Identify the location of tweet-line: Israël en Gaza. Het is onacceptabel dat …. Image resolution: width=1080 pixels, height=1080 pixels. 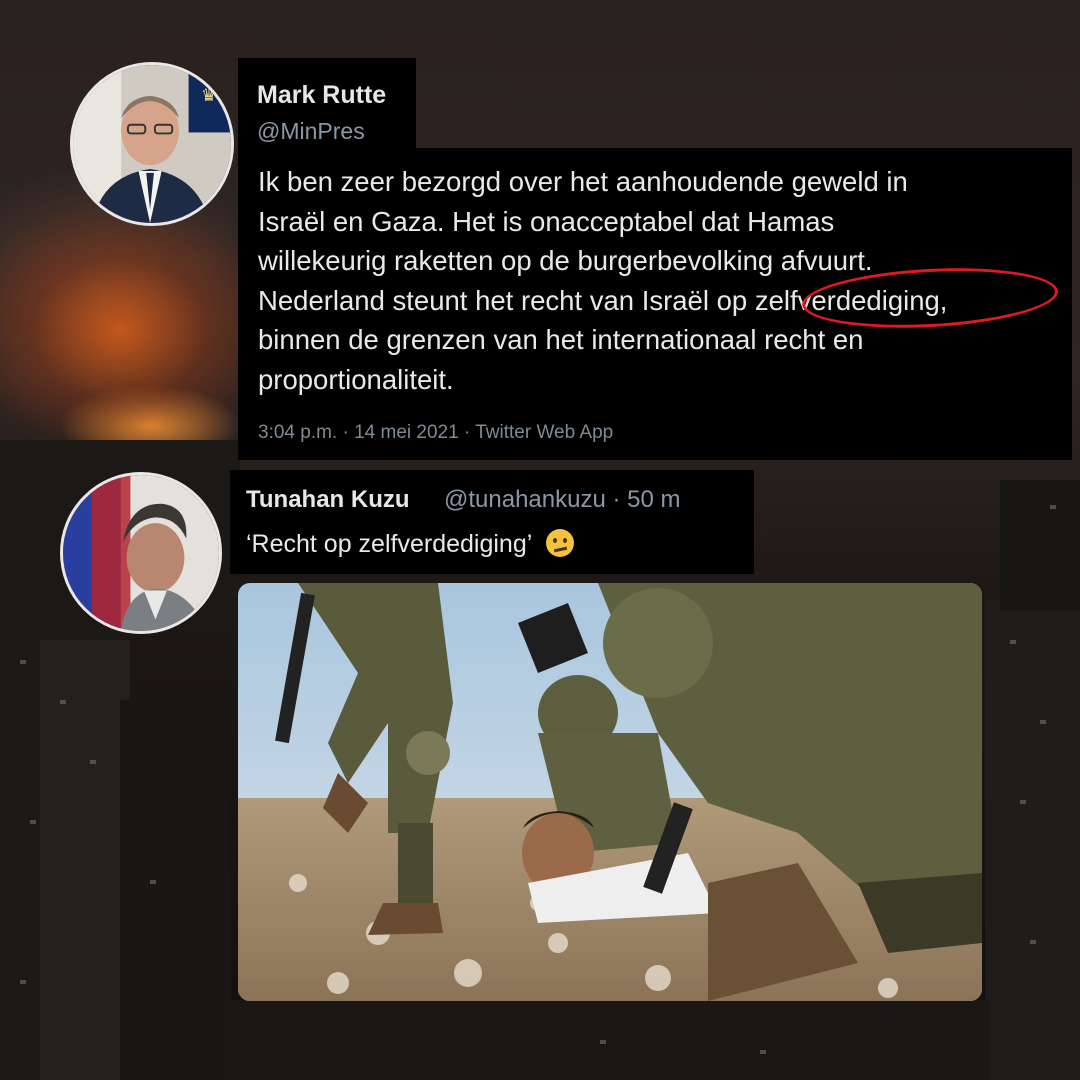
(546, 221).